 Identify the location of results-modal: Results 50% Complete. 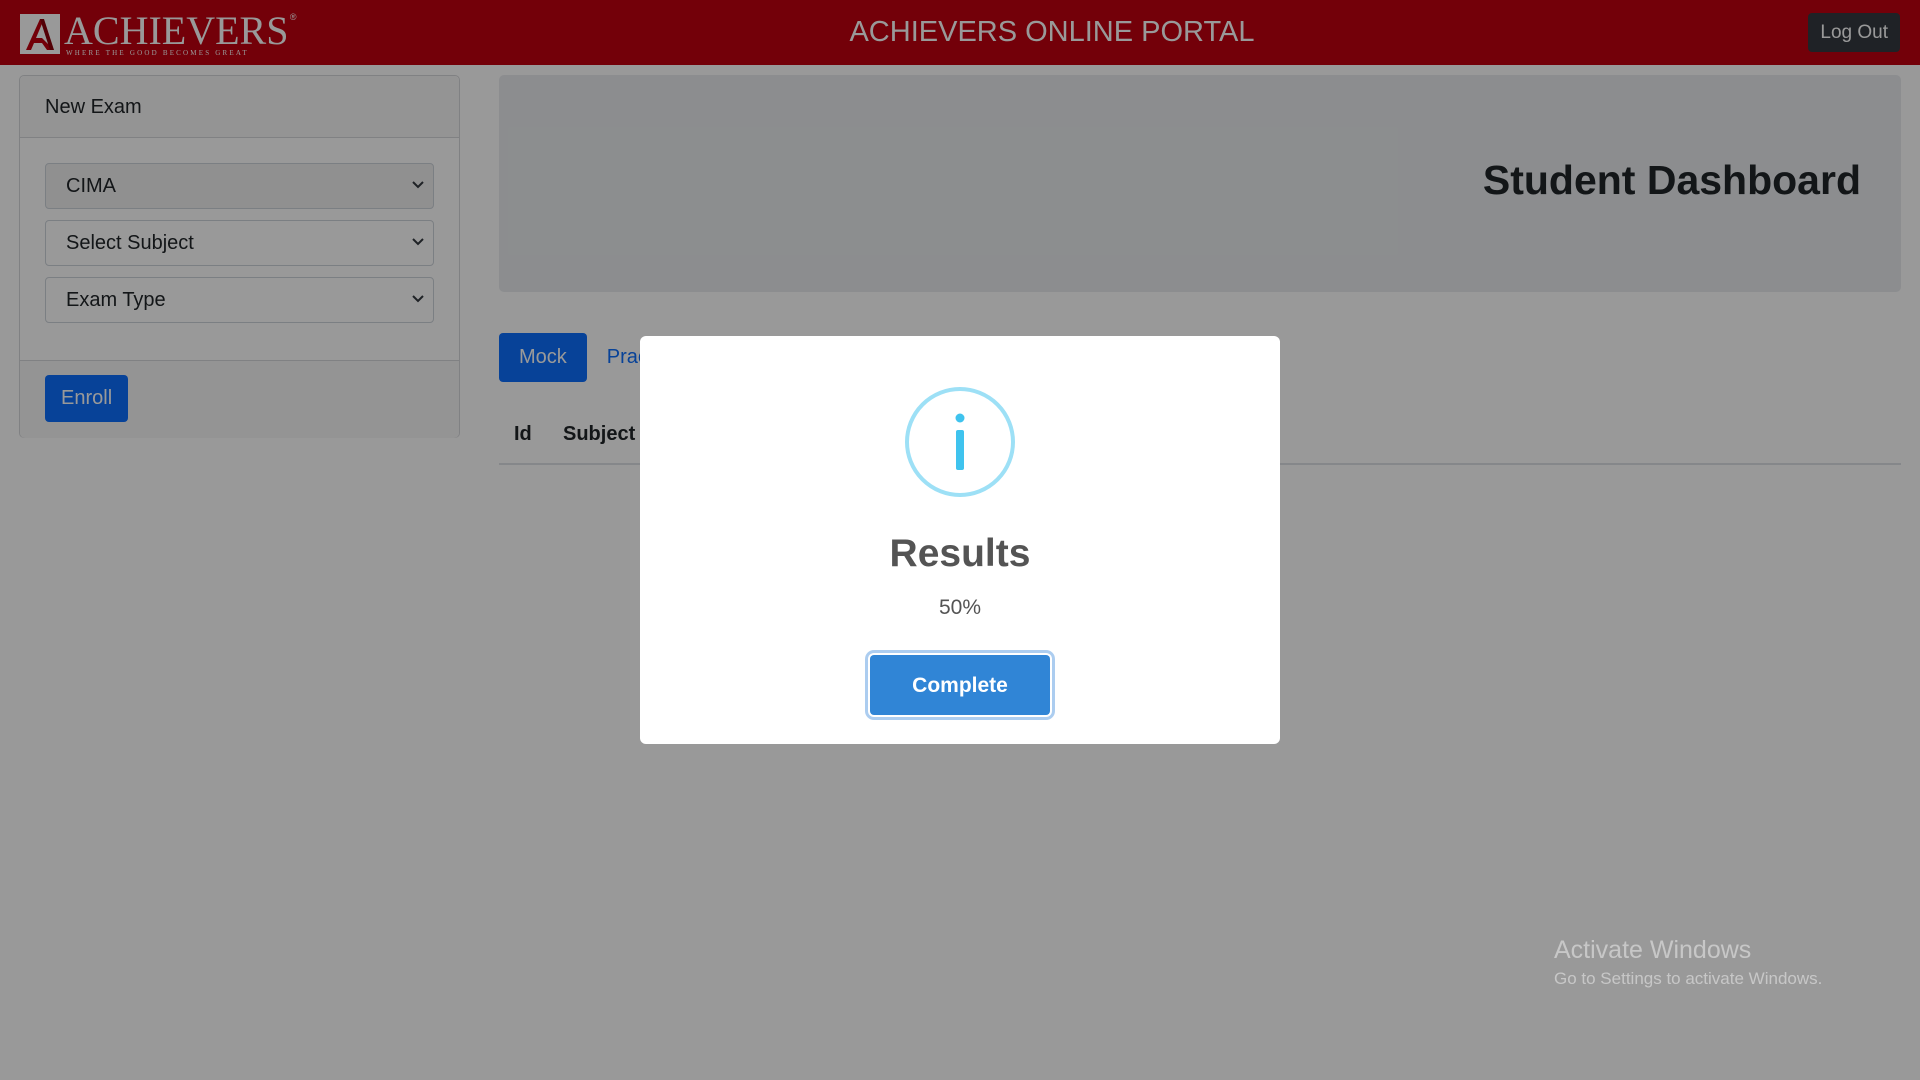
(960, 540).